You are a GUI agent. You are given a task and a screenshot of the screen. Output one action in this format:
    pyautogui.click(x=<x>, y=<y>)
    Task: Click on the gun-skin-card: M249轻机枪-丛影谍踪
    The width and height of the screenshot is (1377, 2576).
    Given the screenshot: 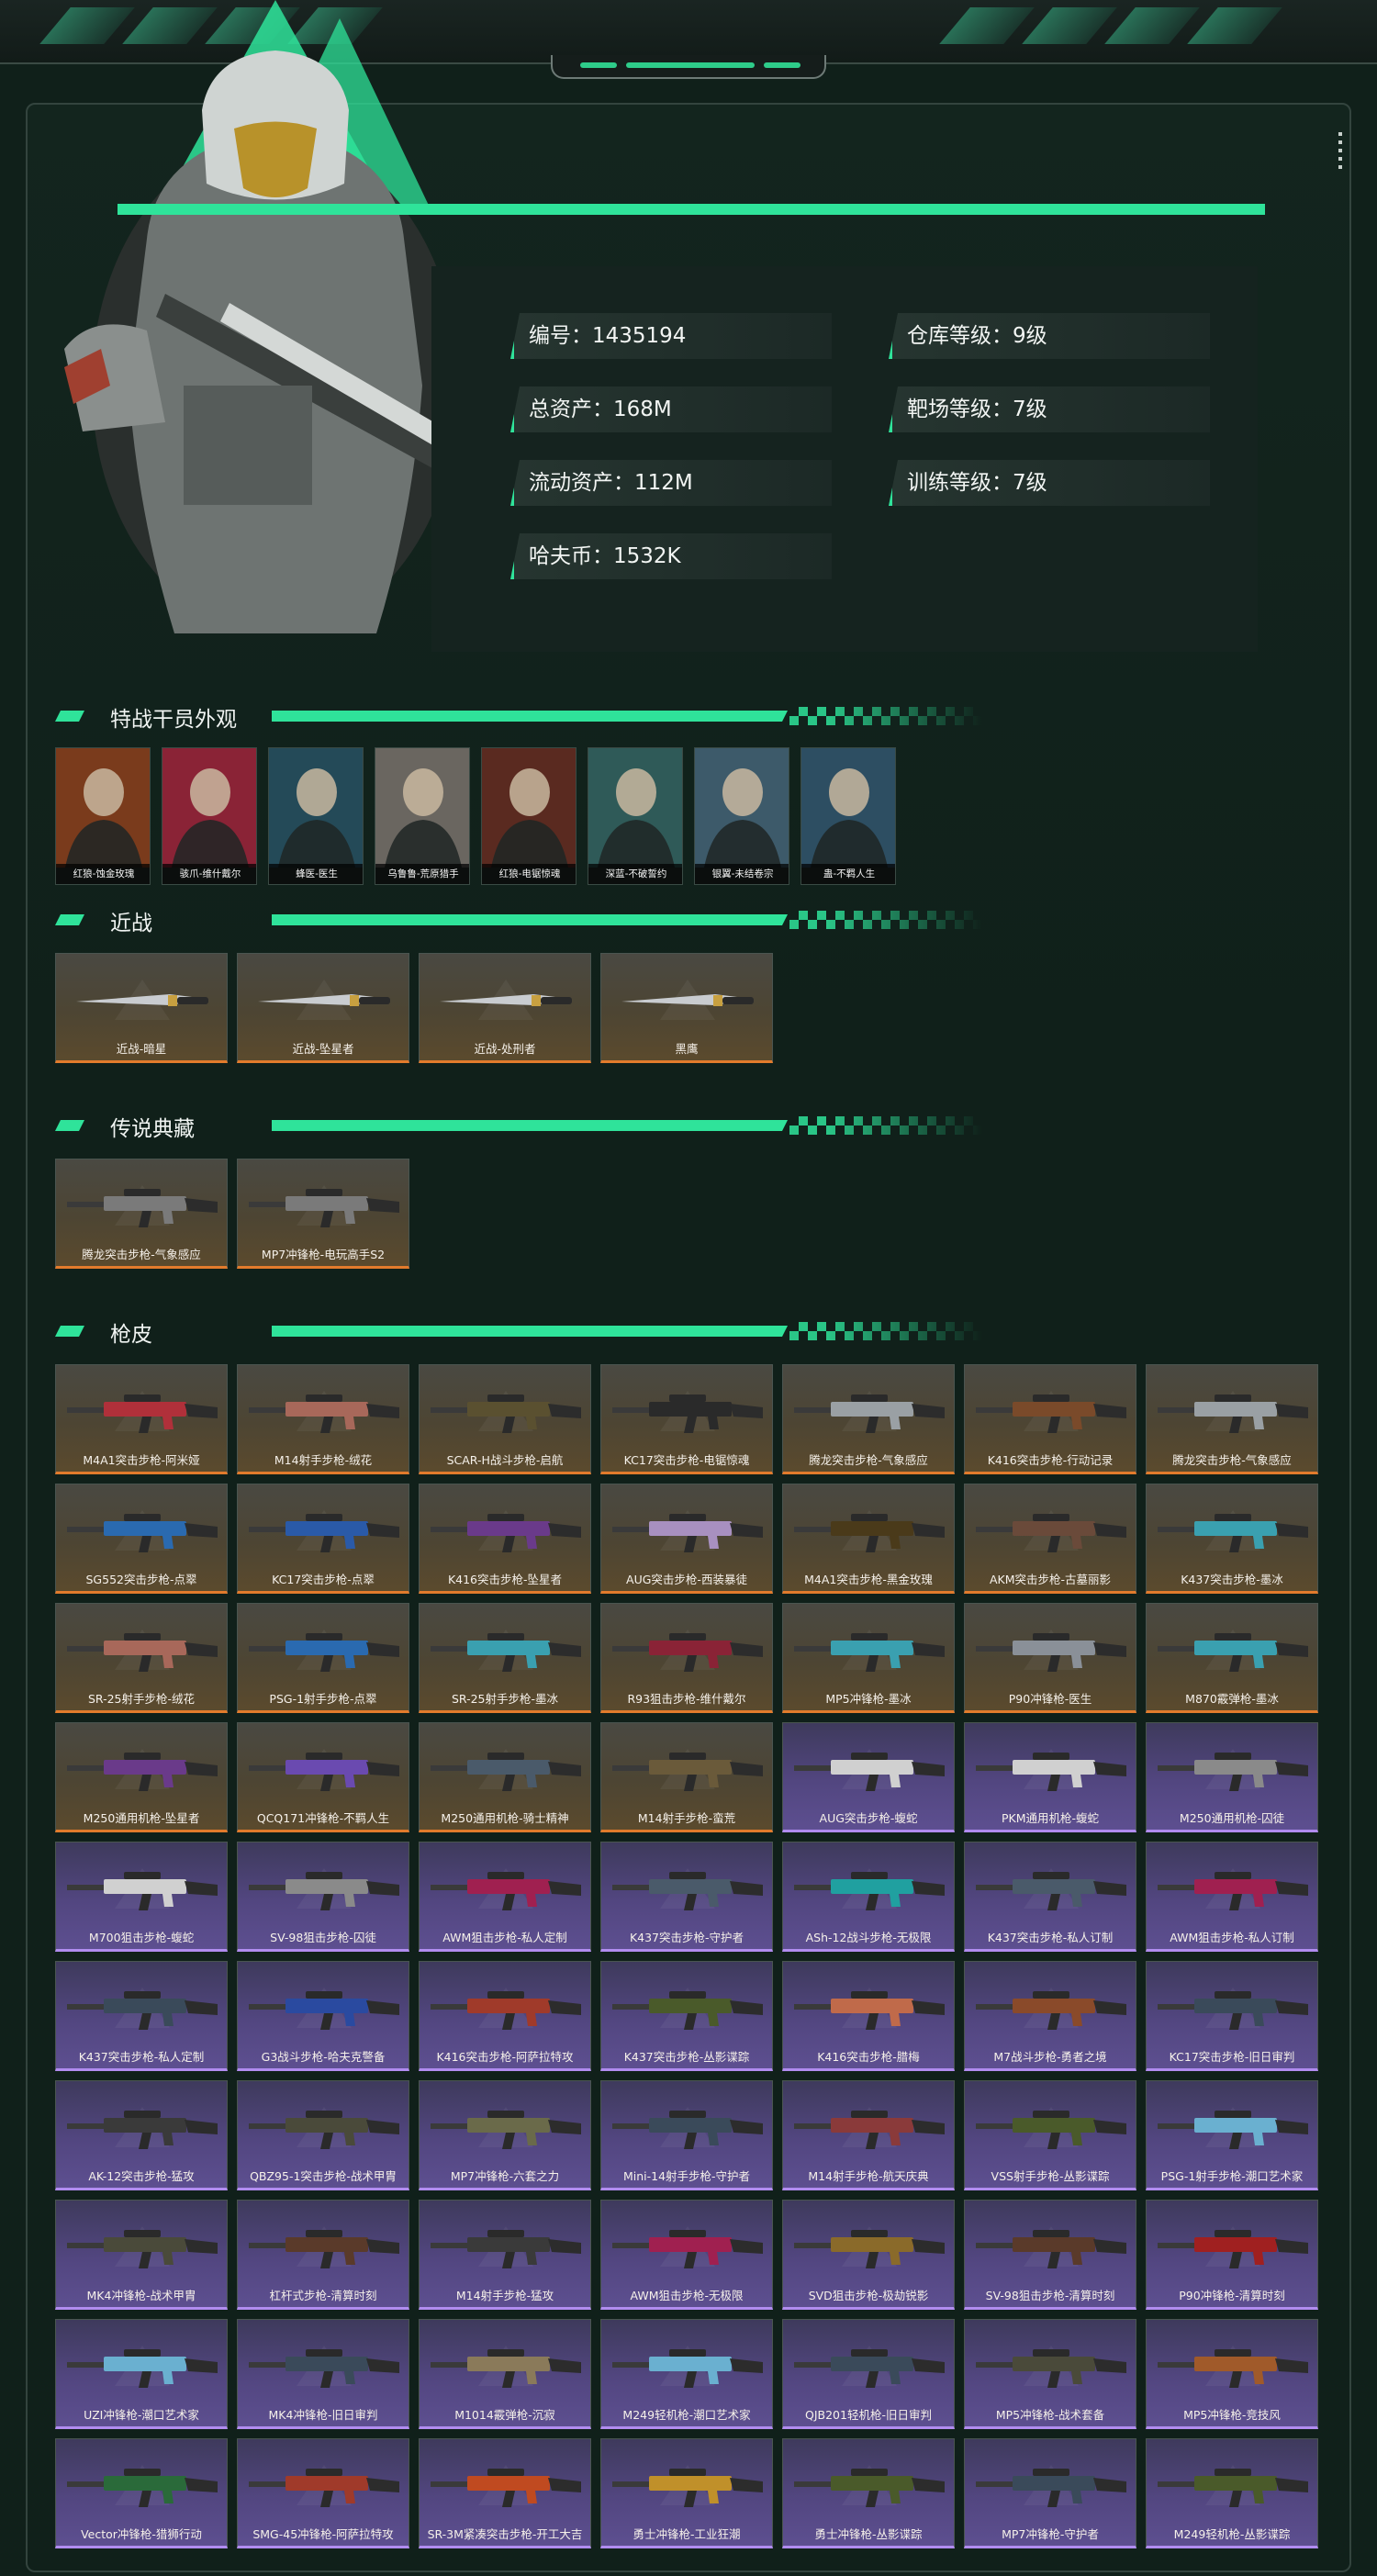 What is the action you would take?
    pyautogui.click(x=1232, y=2493)
    